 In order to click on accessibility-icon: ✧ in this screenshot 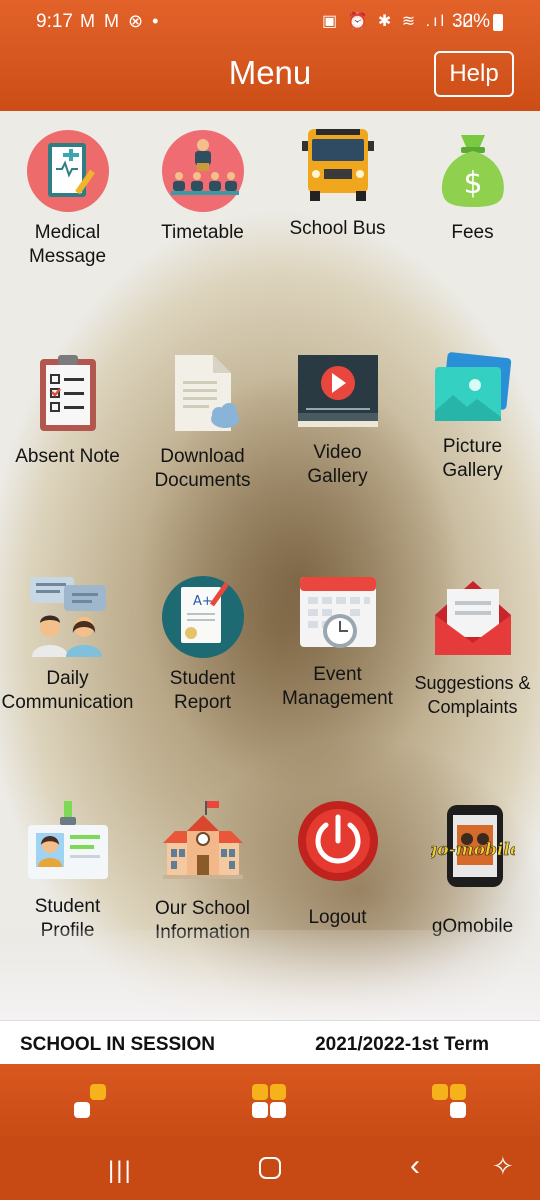, I will do `click(503, 1166)`.